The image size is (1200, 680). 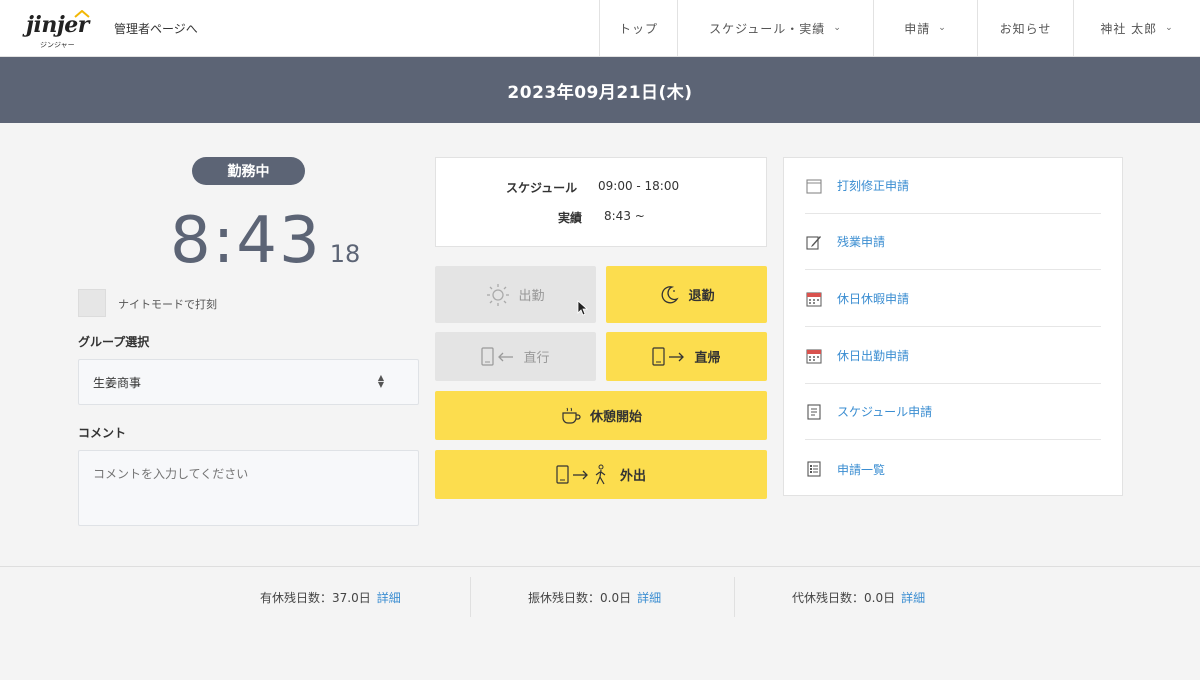 What do you see at coordinates (616, 598) in the screenshot?
I see `substitute-leave-value: 0.0日` at bounding box center [616, 598].